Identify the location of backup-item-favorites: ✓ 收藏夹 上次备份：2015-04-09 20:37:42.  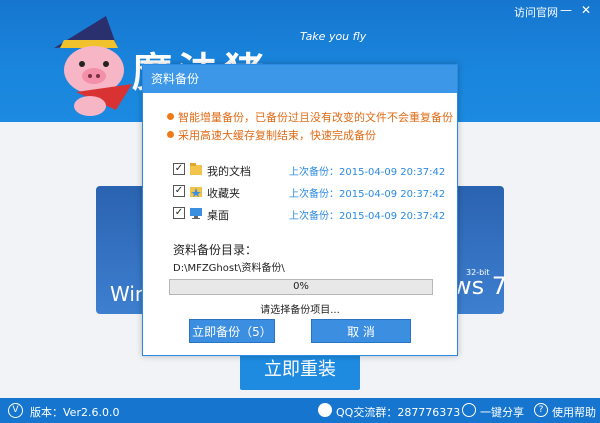
(313, 192).